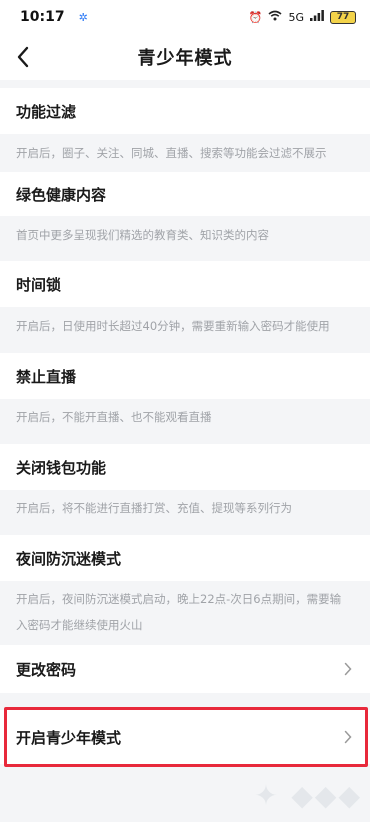 The height and width of the screenshot is (822, 370). What do you see at coordinates (185, 194) in the screenshot?
I see `section-title-healthy-content: 绿色健康内容` at bounding box center [185, 194].